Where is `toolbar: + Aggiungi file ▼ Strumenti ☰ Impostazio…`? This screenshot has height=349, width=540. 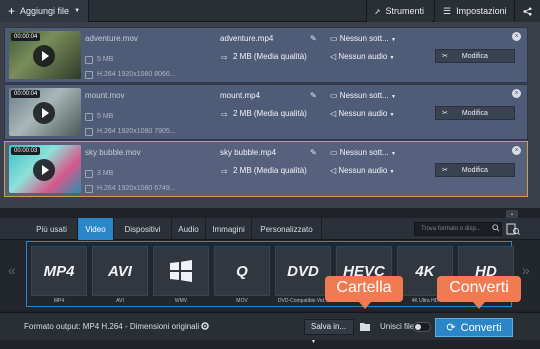
toolbar: + Aggiungi file ▼ Strumenti ☰ Impostazio… is located at coordinates (270, 11).